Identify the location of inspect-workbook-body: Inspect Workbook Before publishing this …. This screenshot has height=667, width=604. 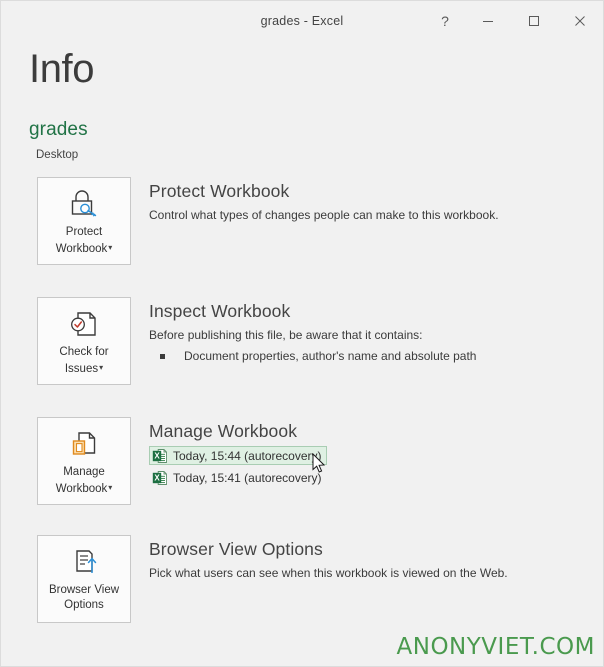
(363, 331).